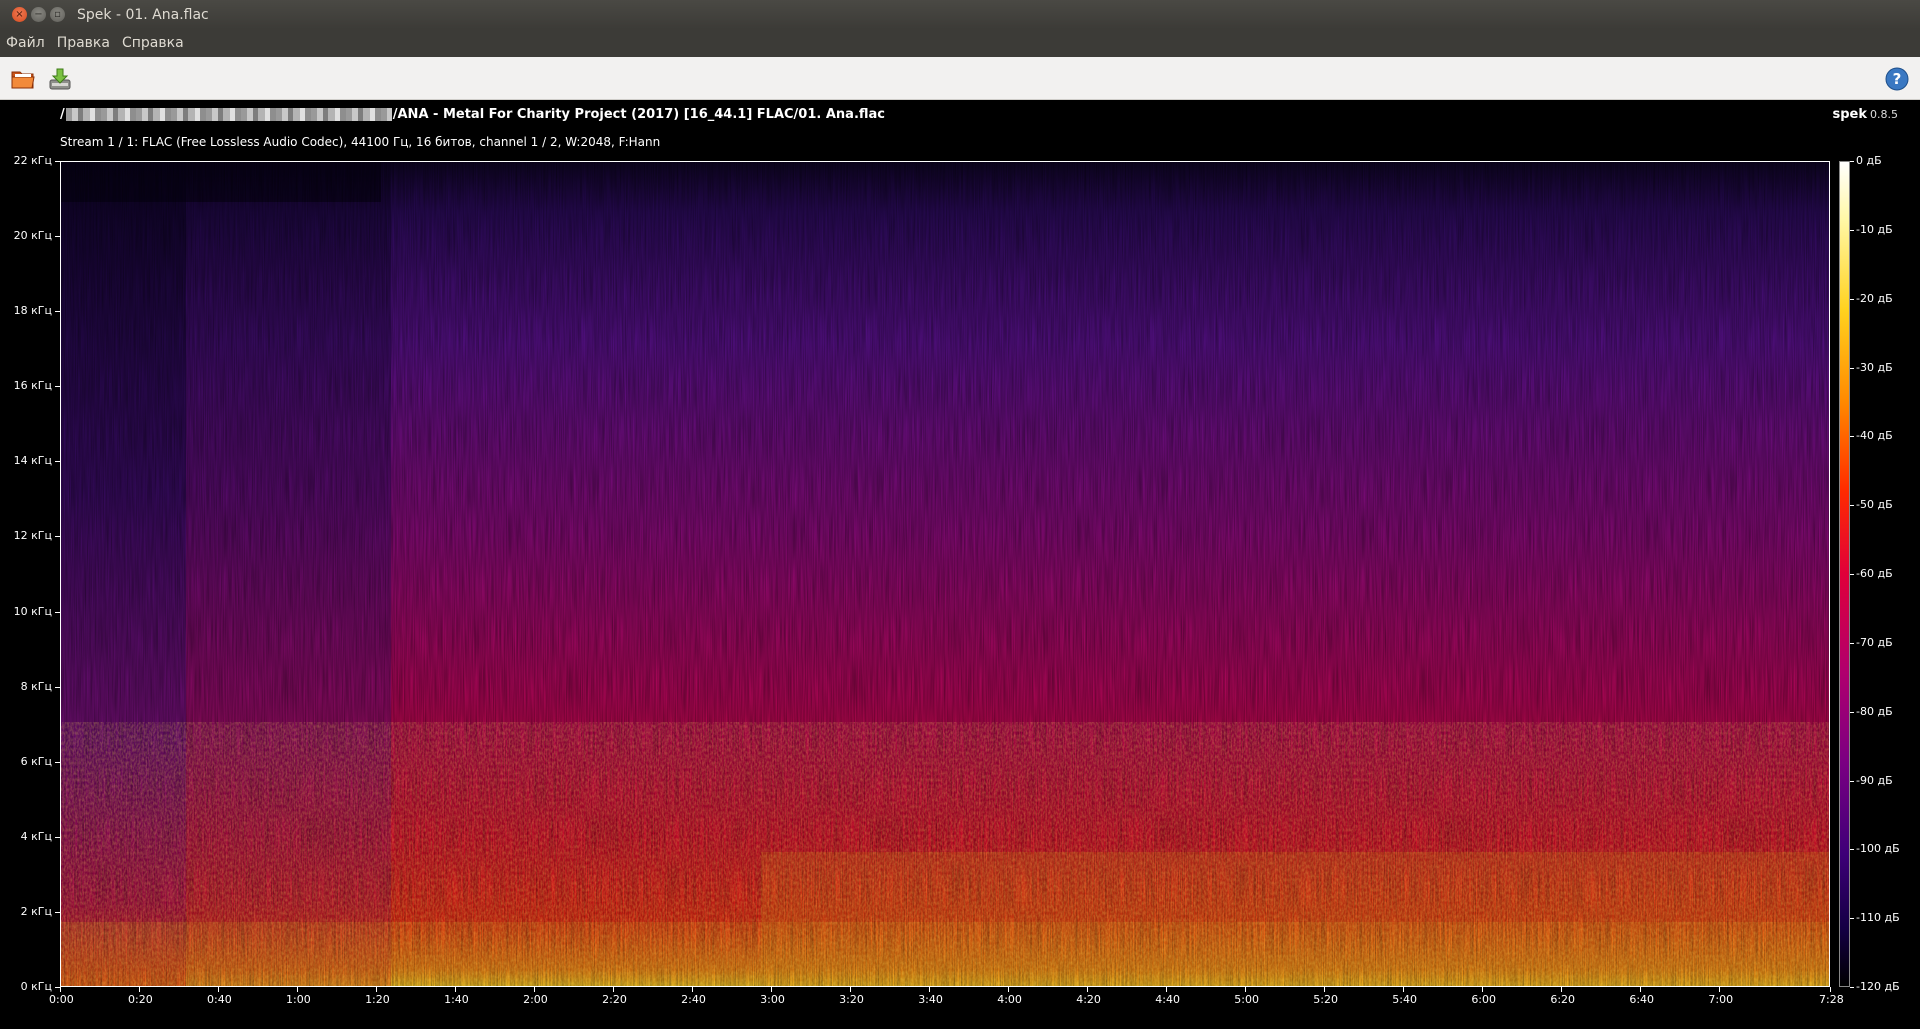 The height and width of the screenshot is (1029, 1920). What do you see at coordinates (36, 836) in the screenshot?
I see `freq-tick-label: 4 кГц` at bounding box center [36, 836].